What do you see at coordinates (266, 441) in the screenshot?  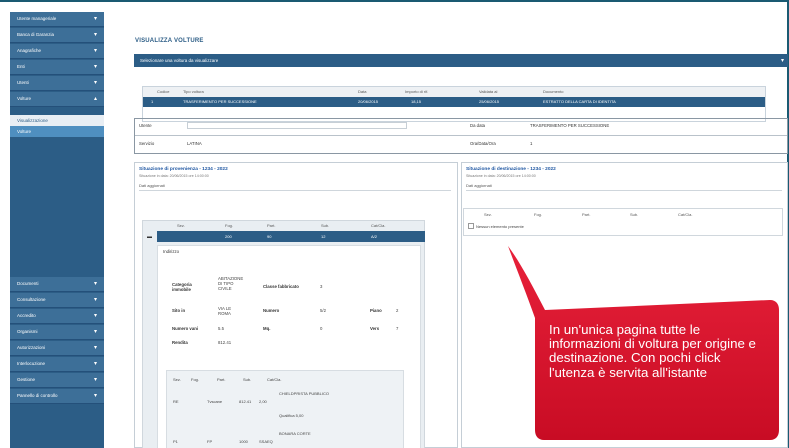 I see `table-cell: SSAEQ` at bounding box center [266, 441].